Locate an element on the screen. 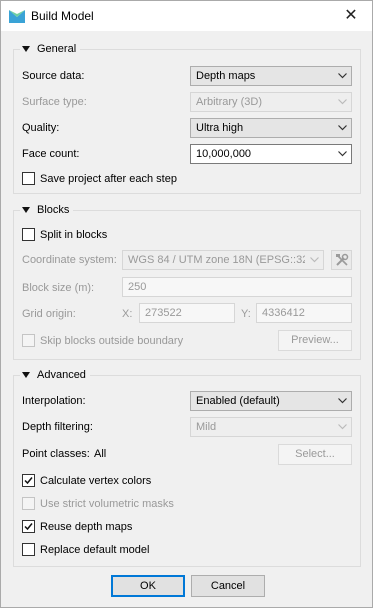 This screenshot has height=608, width=373. grid-origin-x-label: X: is located at coordinates (127, 314).